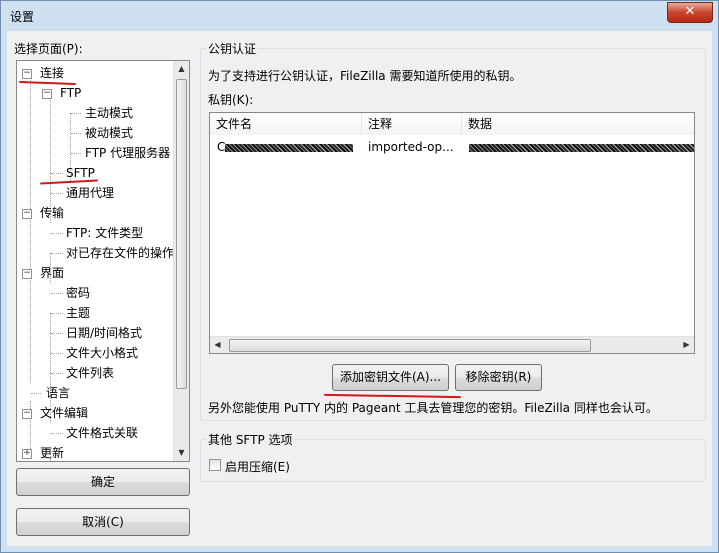 The width and height of the screenshot is (719, 553). What do you see at coordinates (52, 453) in the screenshot?
I see `tree-item-label: 更新` at bounding box center [52, 453].